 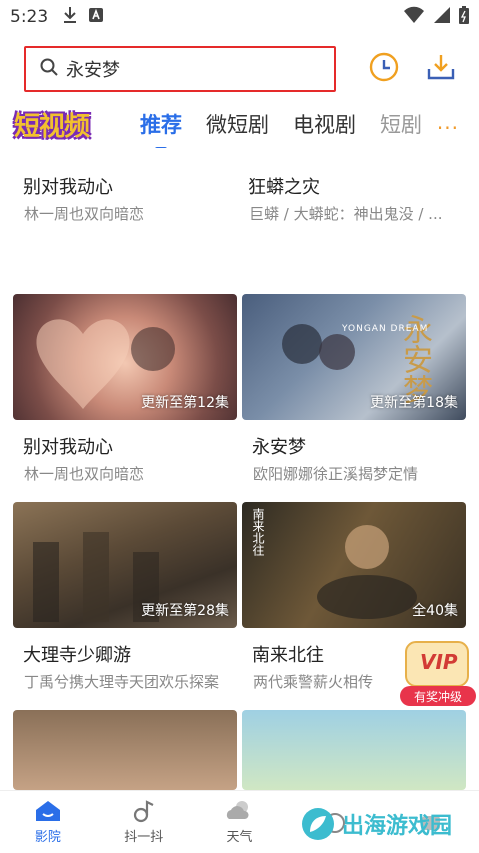 I want to click on card-subtitle: 丁禹兮携大理寺天团欢乐探案, so click(x=122, y=682).